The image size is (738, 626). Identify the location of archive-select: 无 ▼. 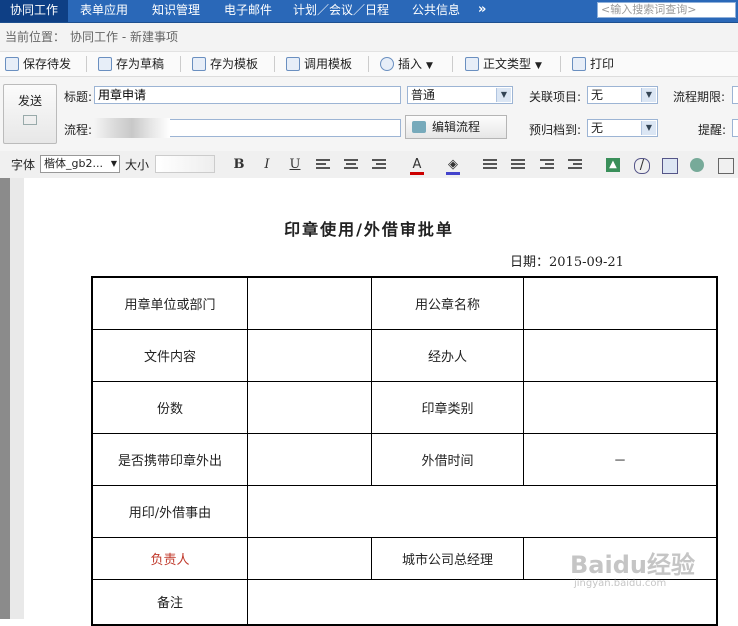
(622, 128).